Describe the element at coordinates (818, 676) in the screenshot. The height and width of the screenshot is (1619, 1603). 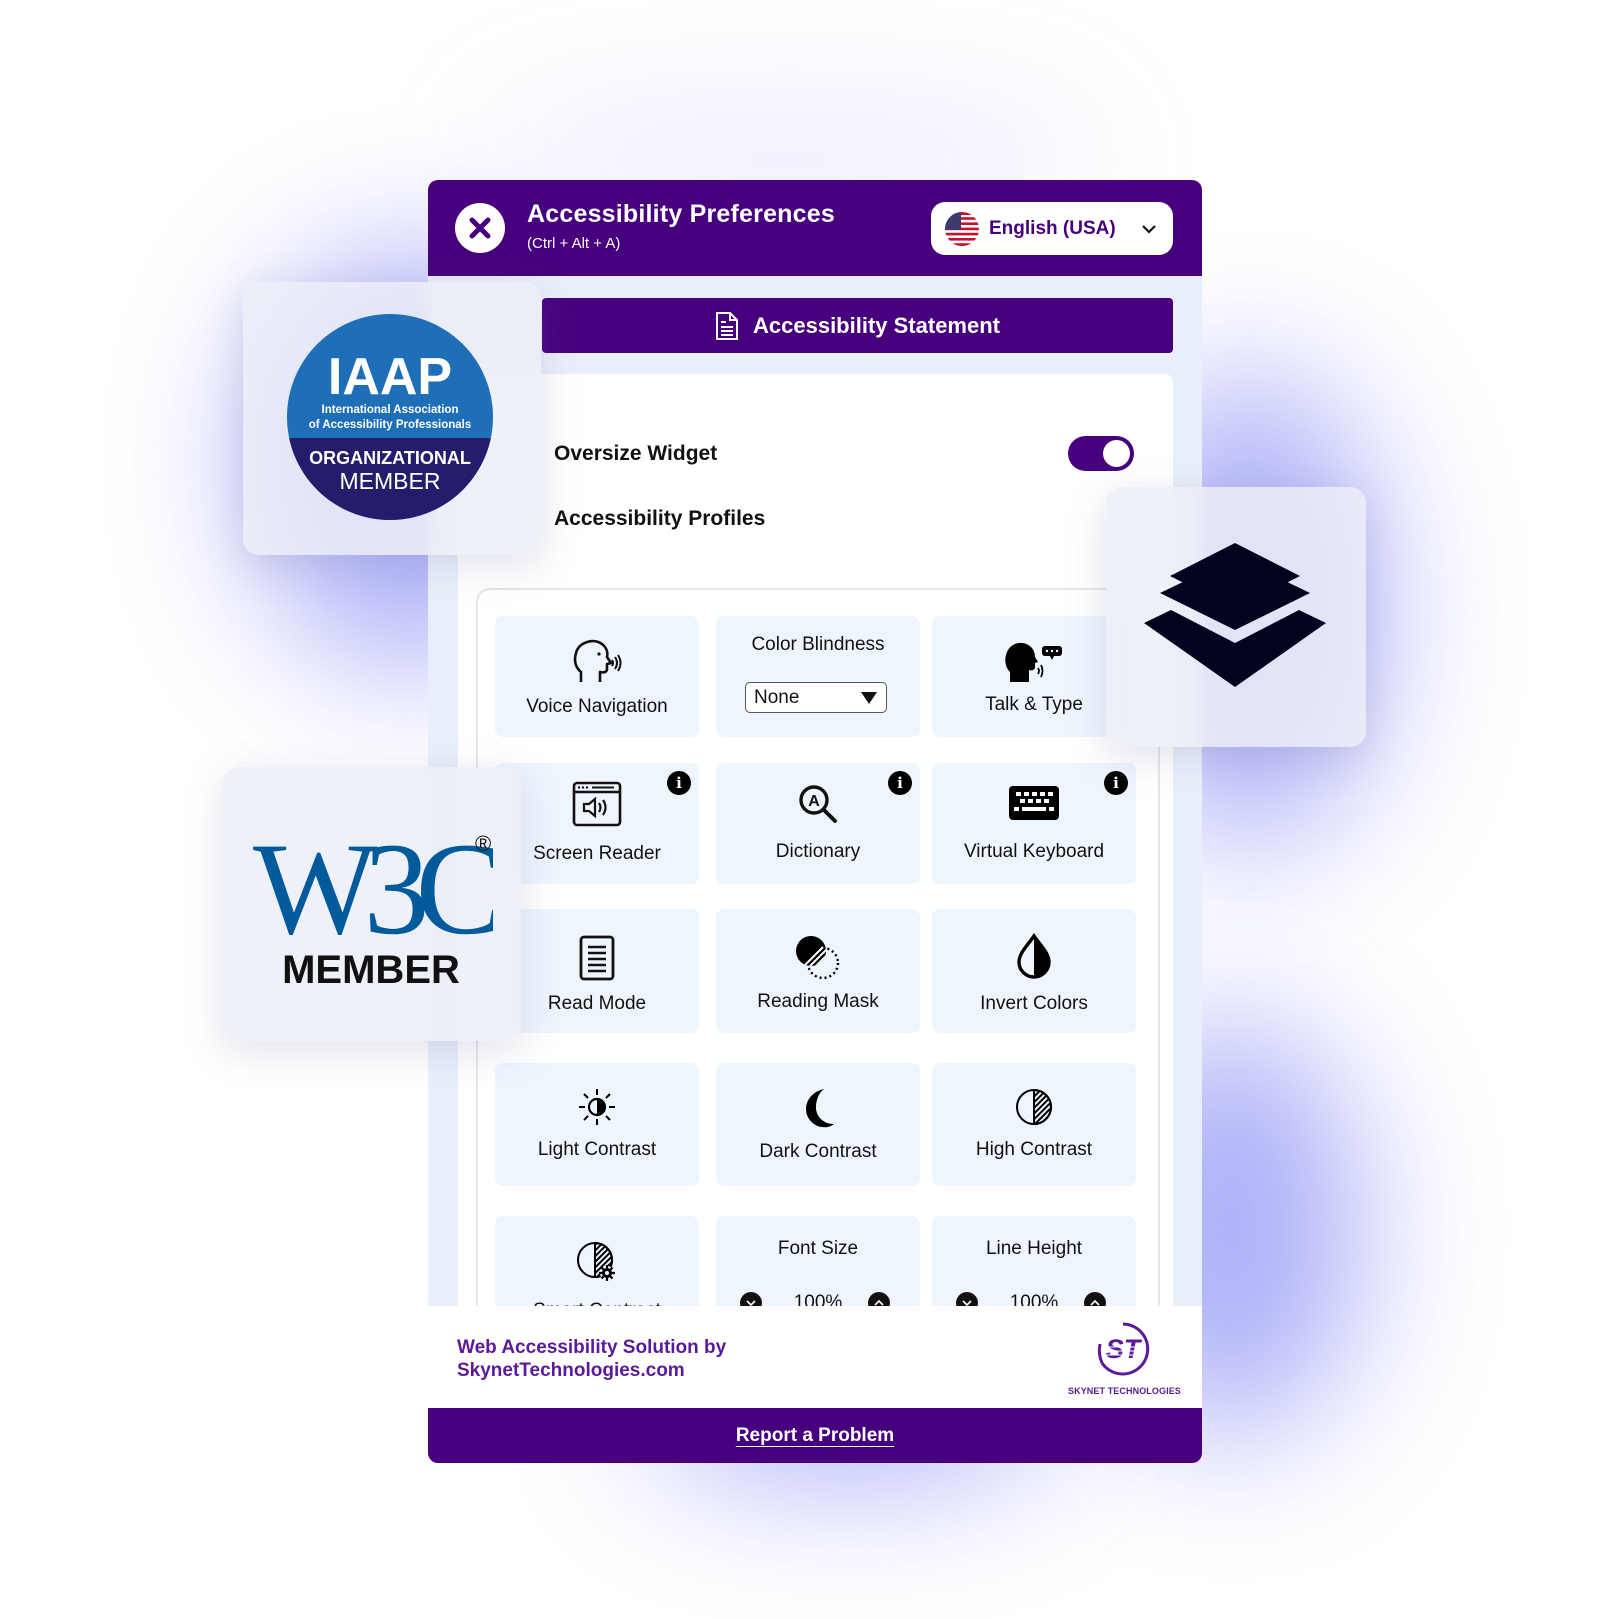
I see `tile-color-blindness: Color Blindness None` at that location.